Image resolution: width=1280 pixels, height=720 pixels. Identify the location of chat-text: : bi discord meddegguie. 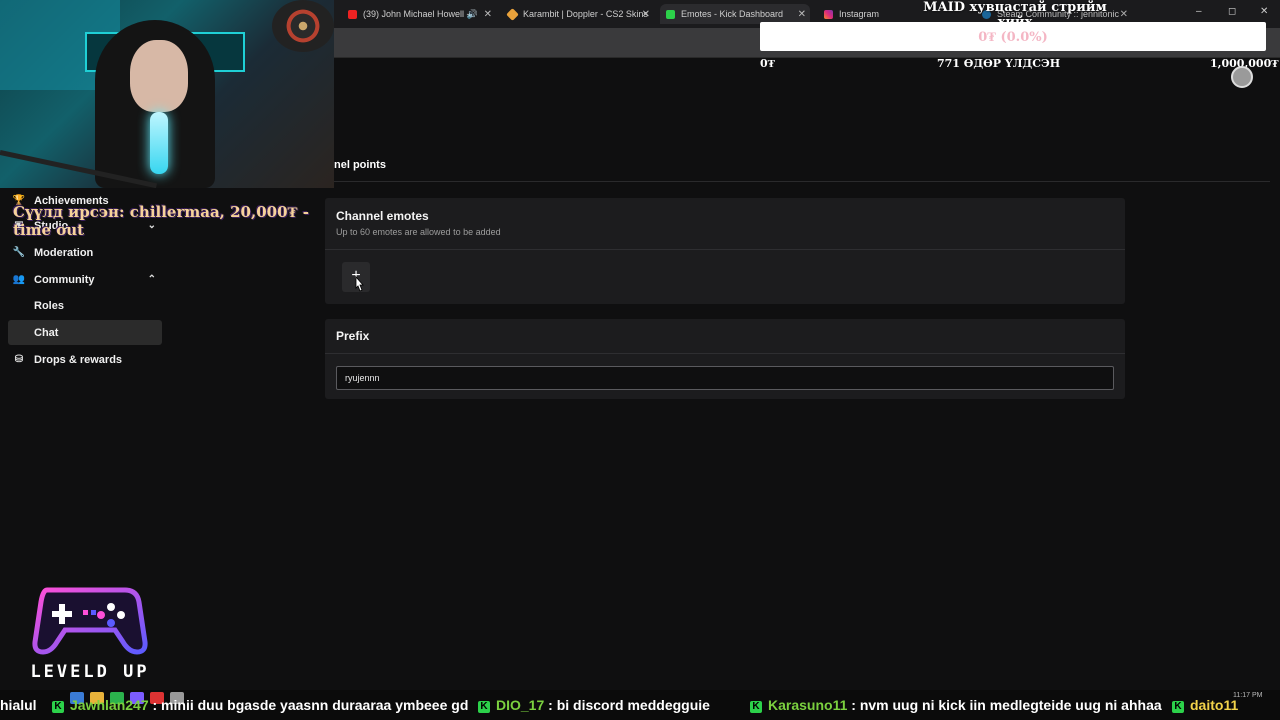
(627, 705).